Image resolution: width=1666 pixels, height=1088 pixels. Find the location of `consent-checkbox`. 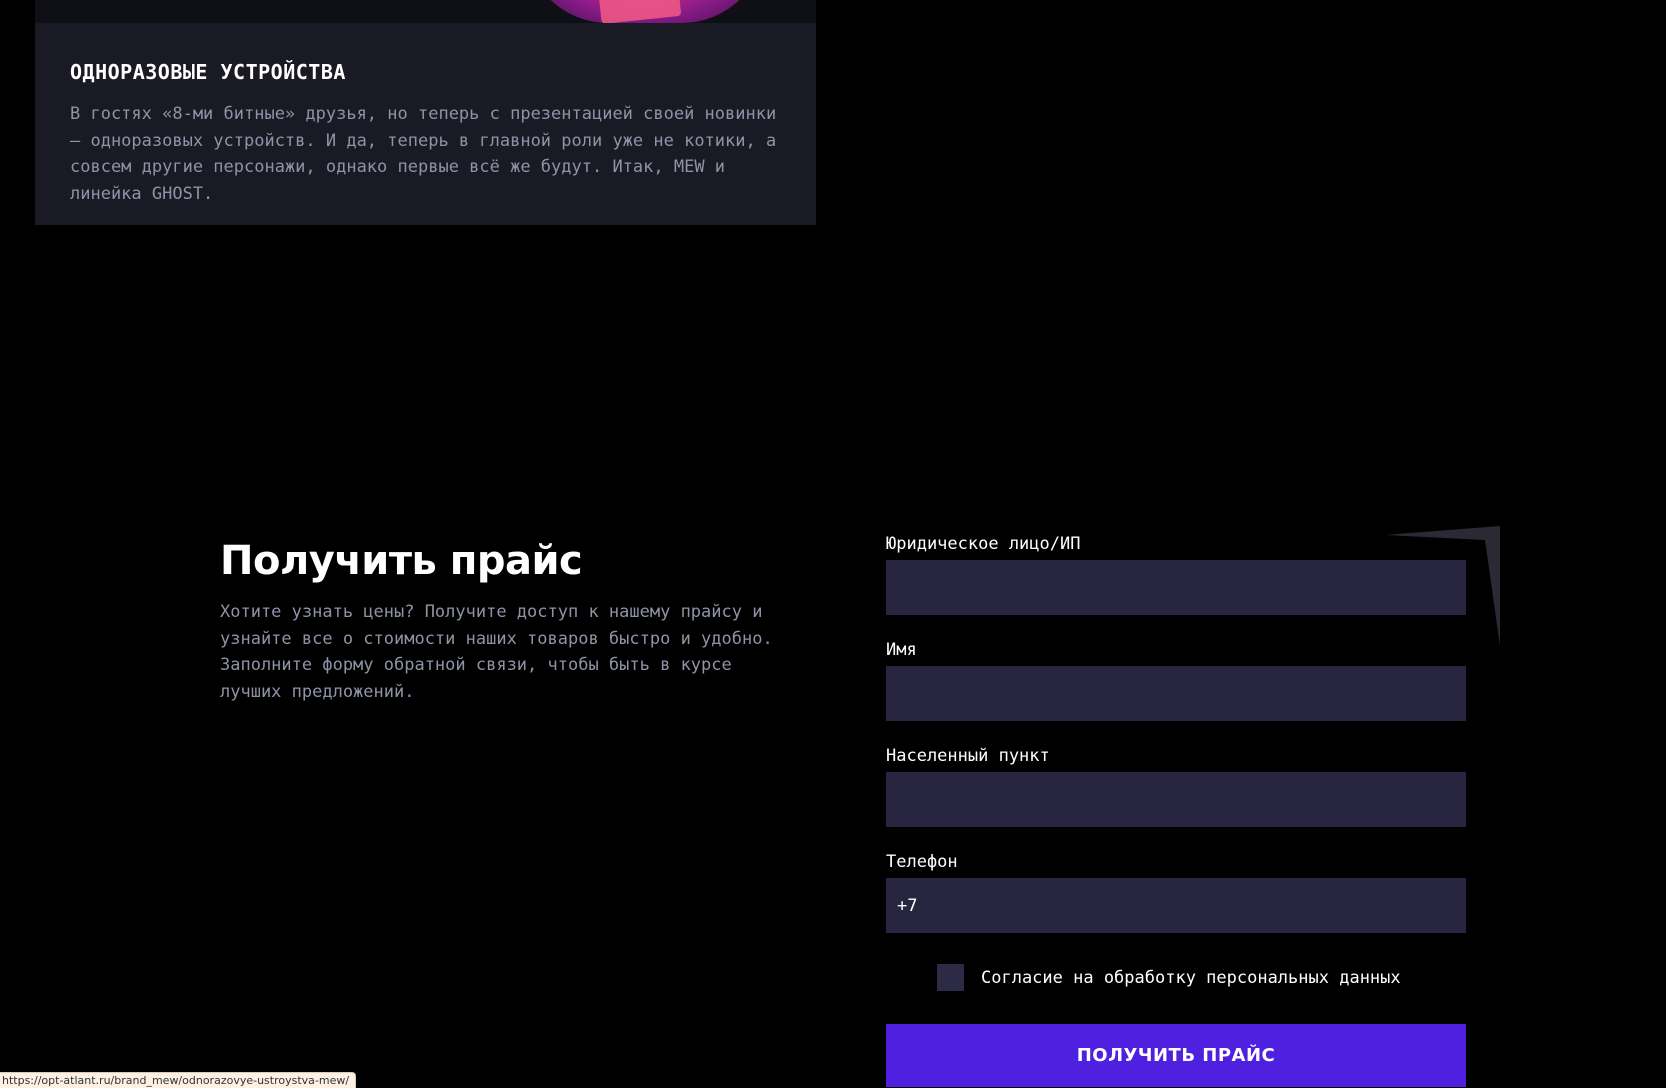

consent-checkbox is located at coordinates (950, 977).